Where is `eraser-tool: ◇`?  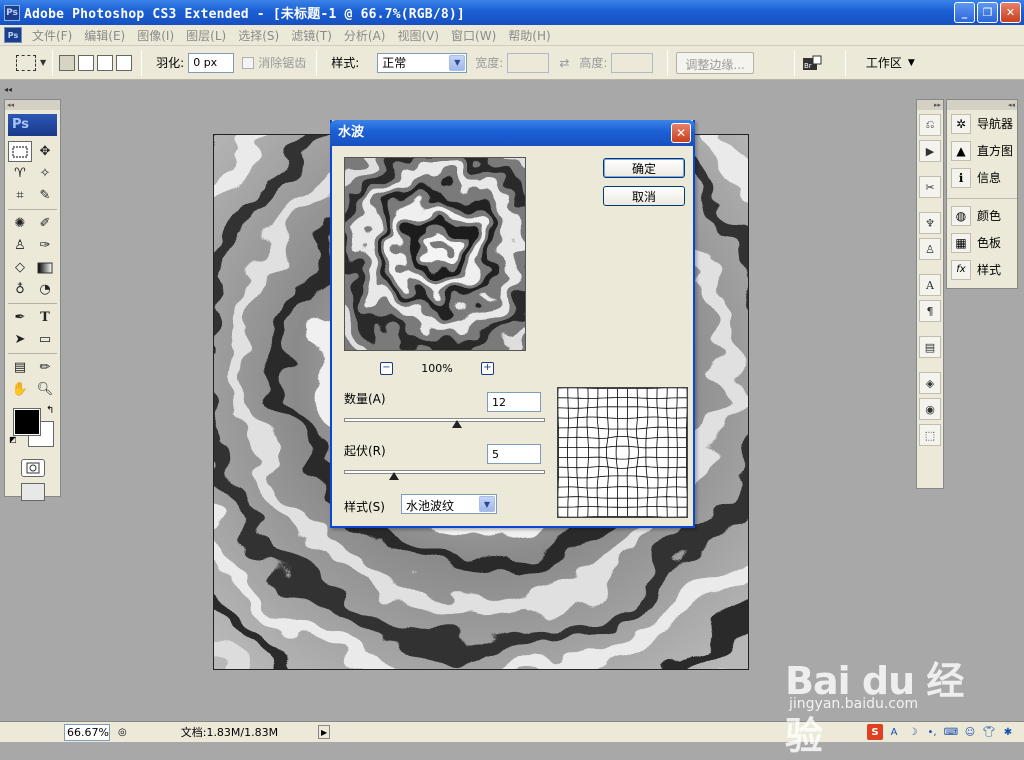 eraser-tool: ◇ is located at coordinates (20, 267).